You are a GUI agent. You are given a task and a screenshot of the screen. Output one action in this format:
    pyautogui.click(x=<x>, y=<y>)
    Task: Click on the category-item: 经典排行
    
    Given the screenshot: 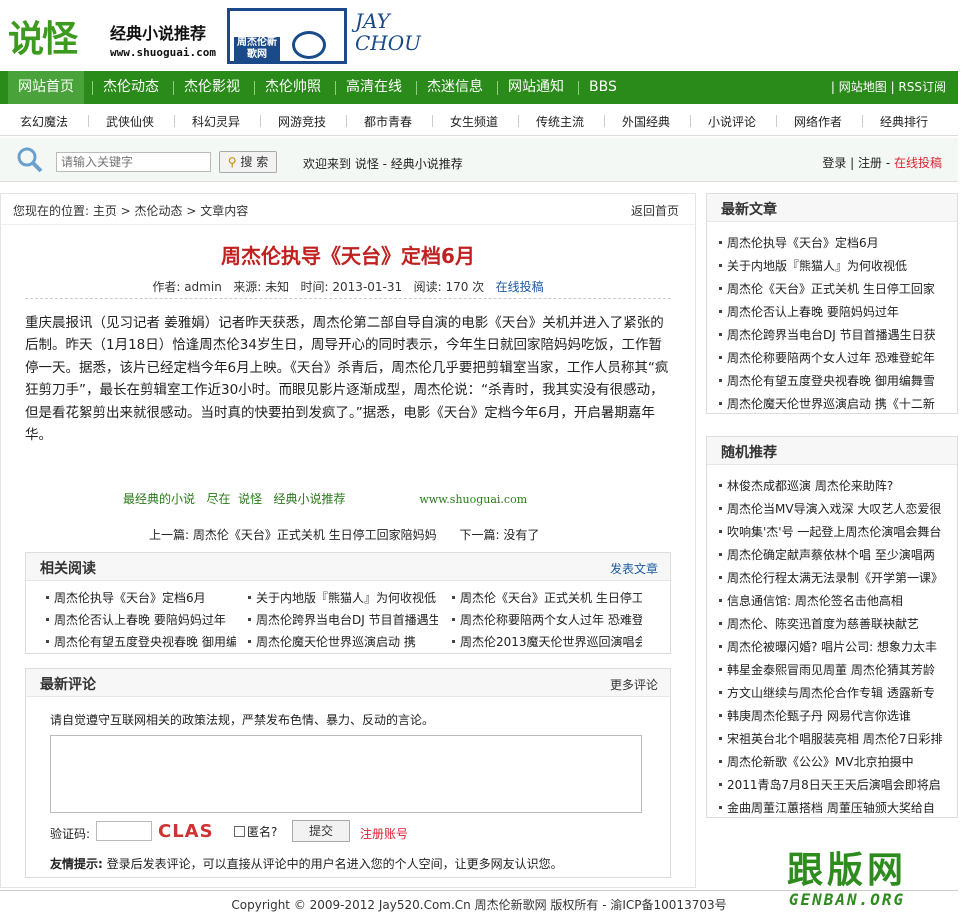 What is the action you would take?
    pyautogui.click(x=904, y=121)
    